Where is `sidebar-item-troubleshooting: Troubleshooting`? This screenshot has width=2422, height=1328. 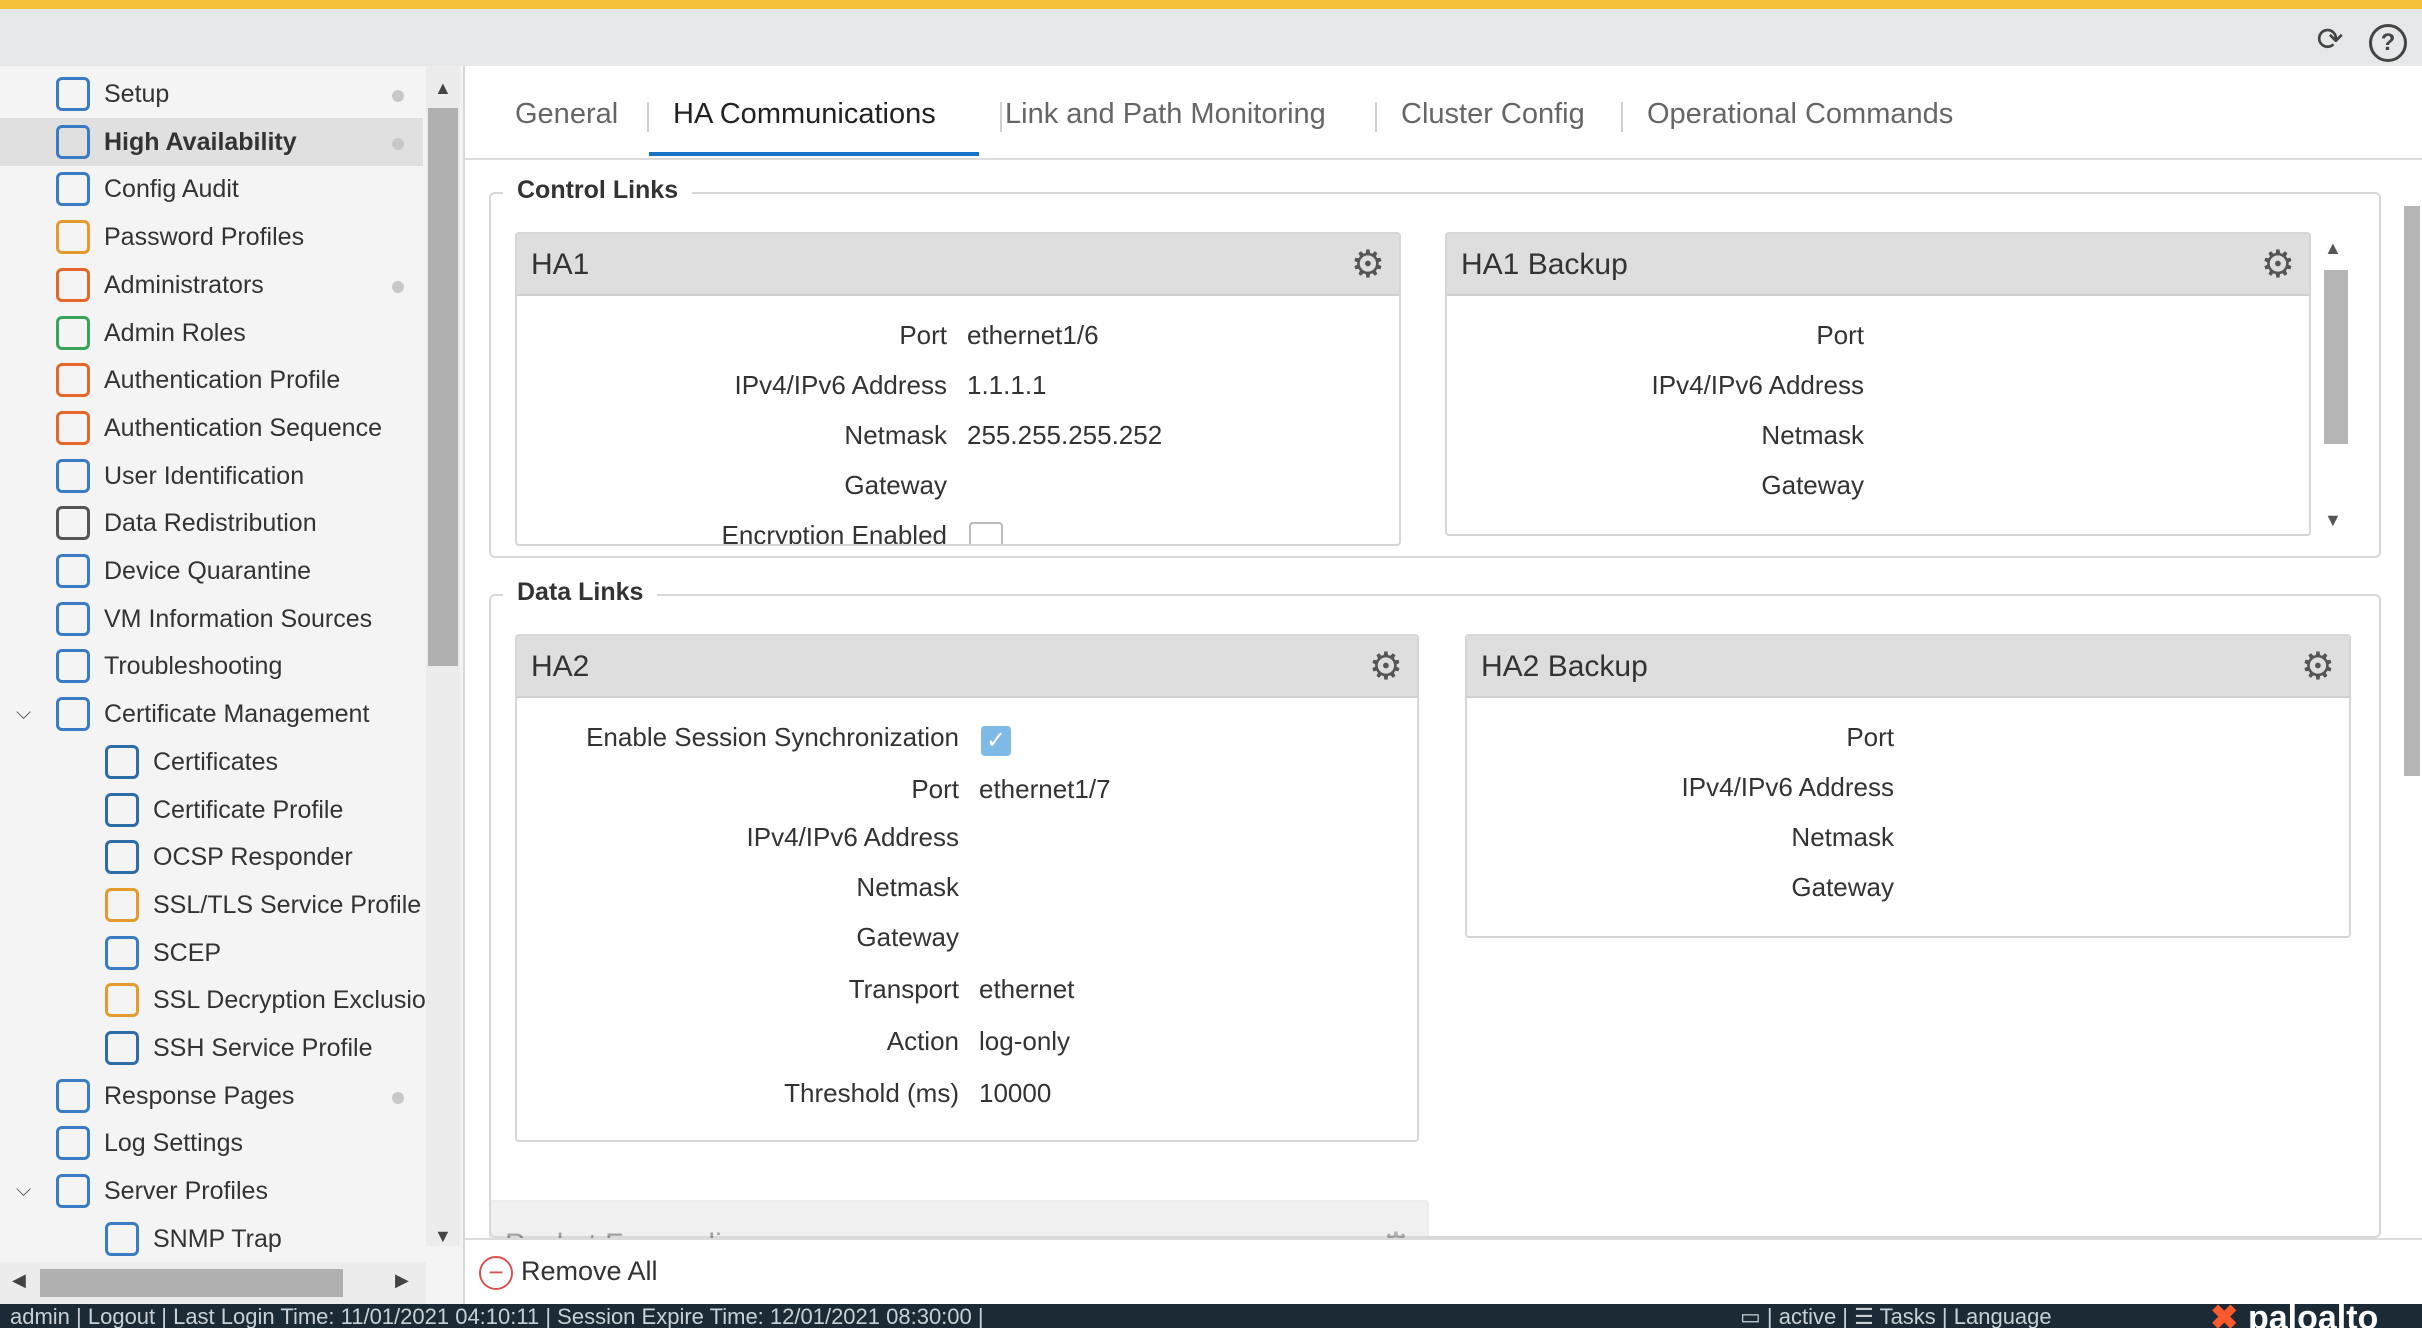
sidebar-item-troubleshooting: Troubleshooting is located at coordinates (211, 666).